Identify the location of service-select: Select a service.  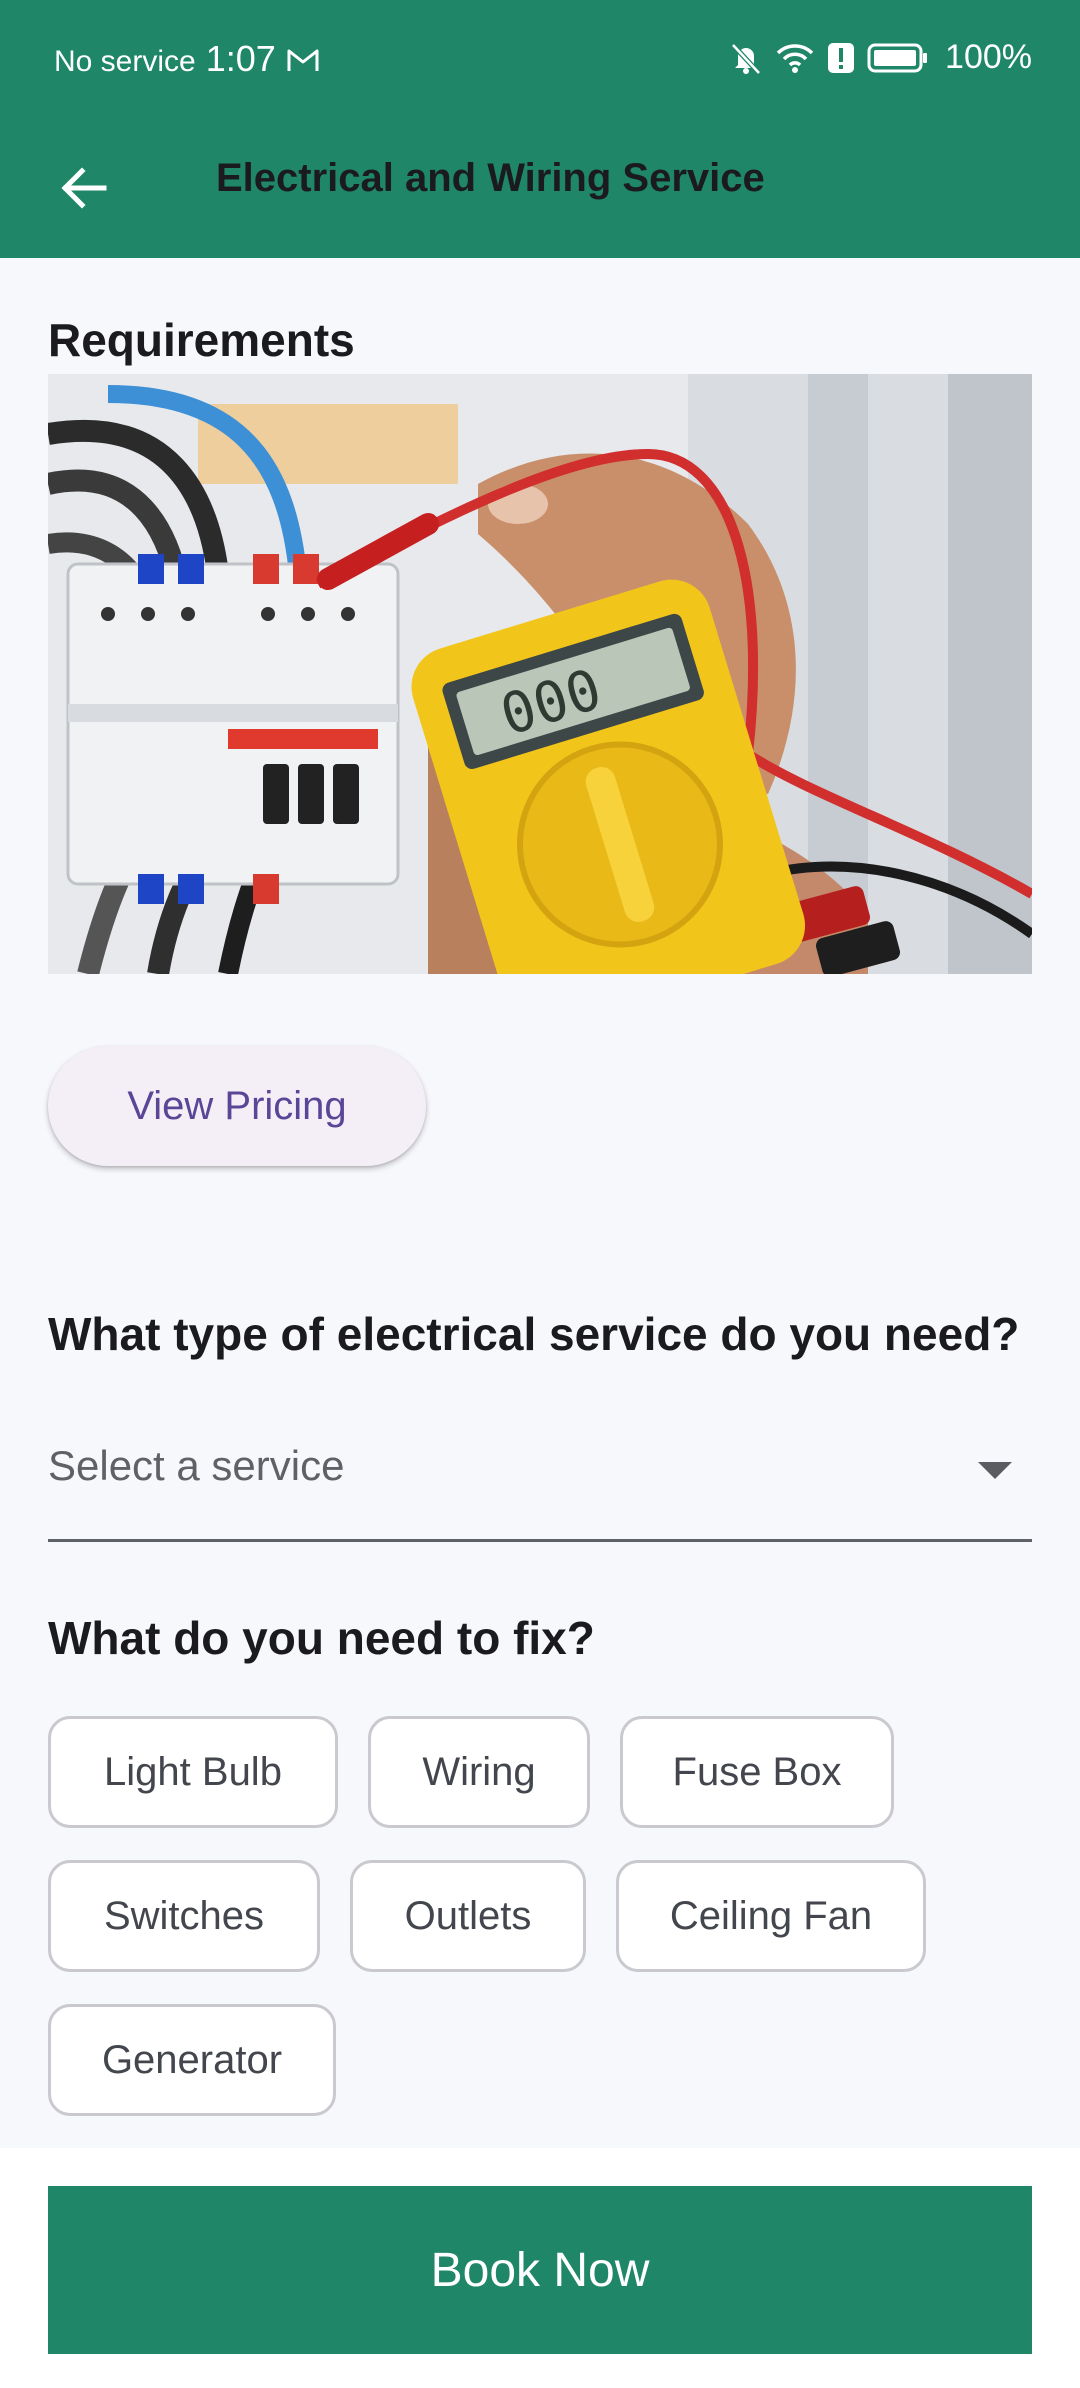
(540, 1481).